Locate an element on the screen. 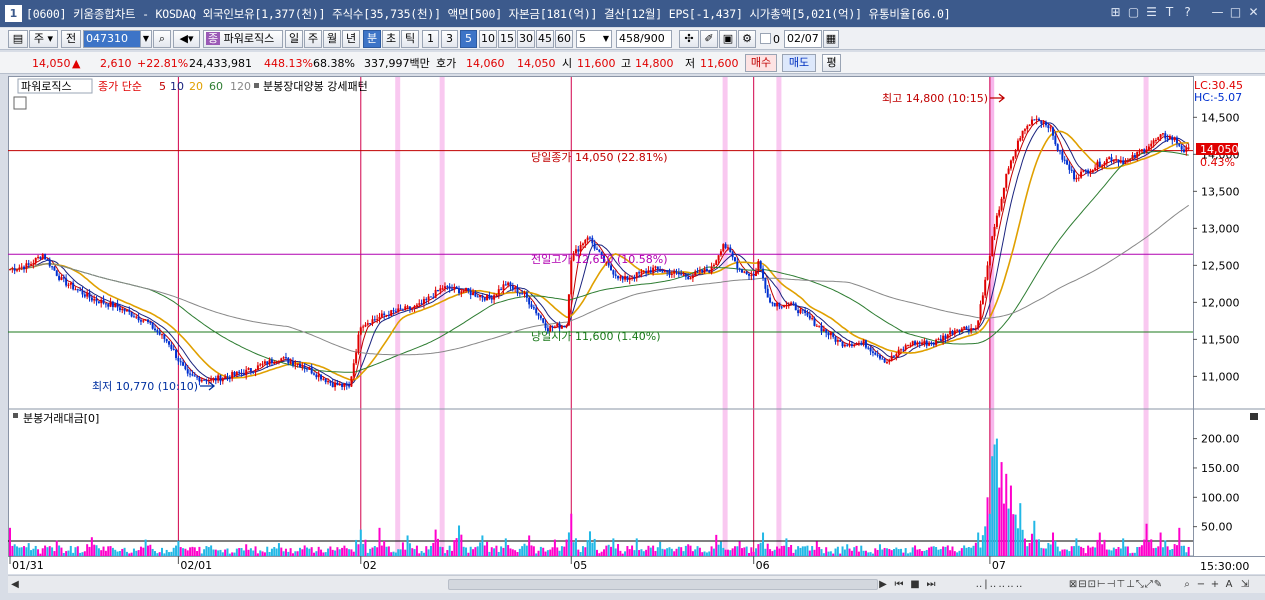 This screenshot has height=600, width=1265. grid-icon: ⊞ is located at coordinates (1115, 12).